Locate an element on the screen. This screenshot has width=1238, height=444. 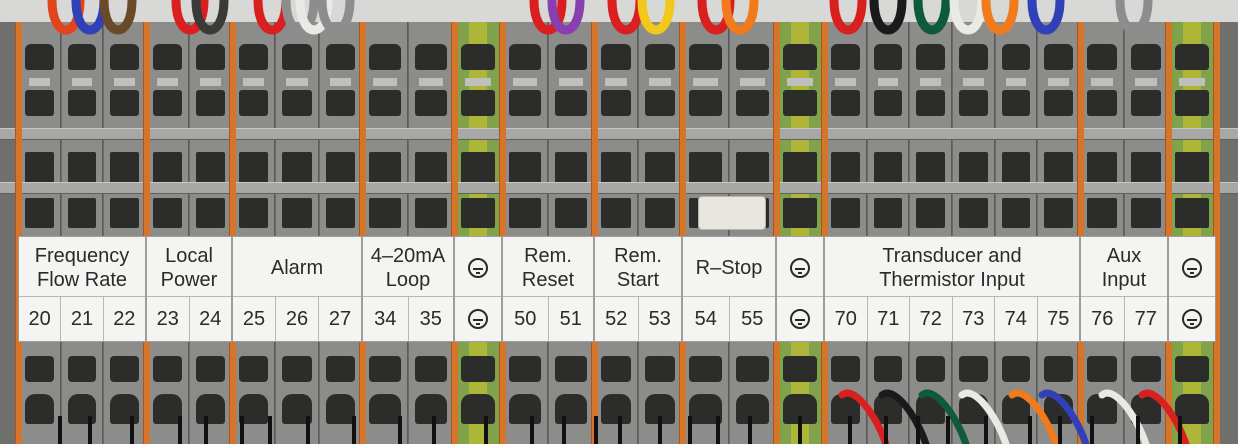
group-name-line: Power is located at coordinates (189, 280).